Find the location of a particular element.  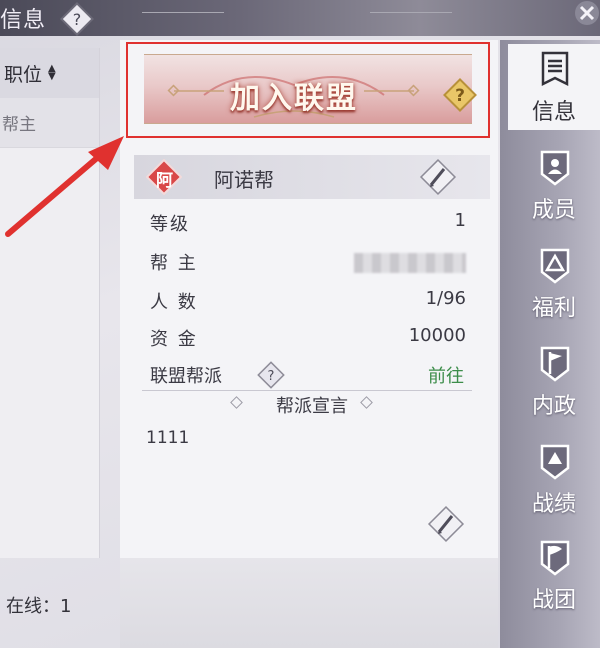

declaration-text: 1111 is located at coordinates (168, 438).